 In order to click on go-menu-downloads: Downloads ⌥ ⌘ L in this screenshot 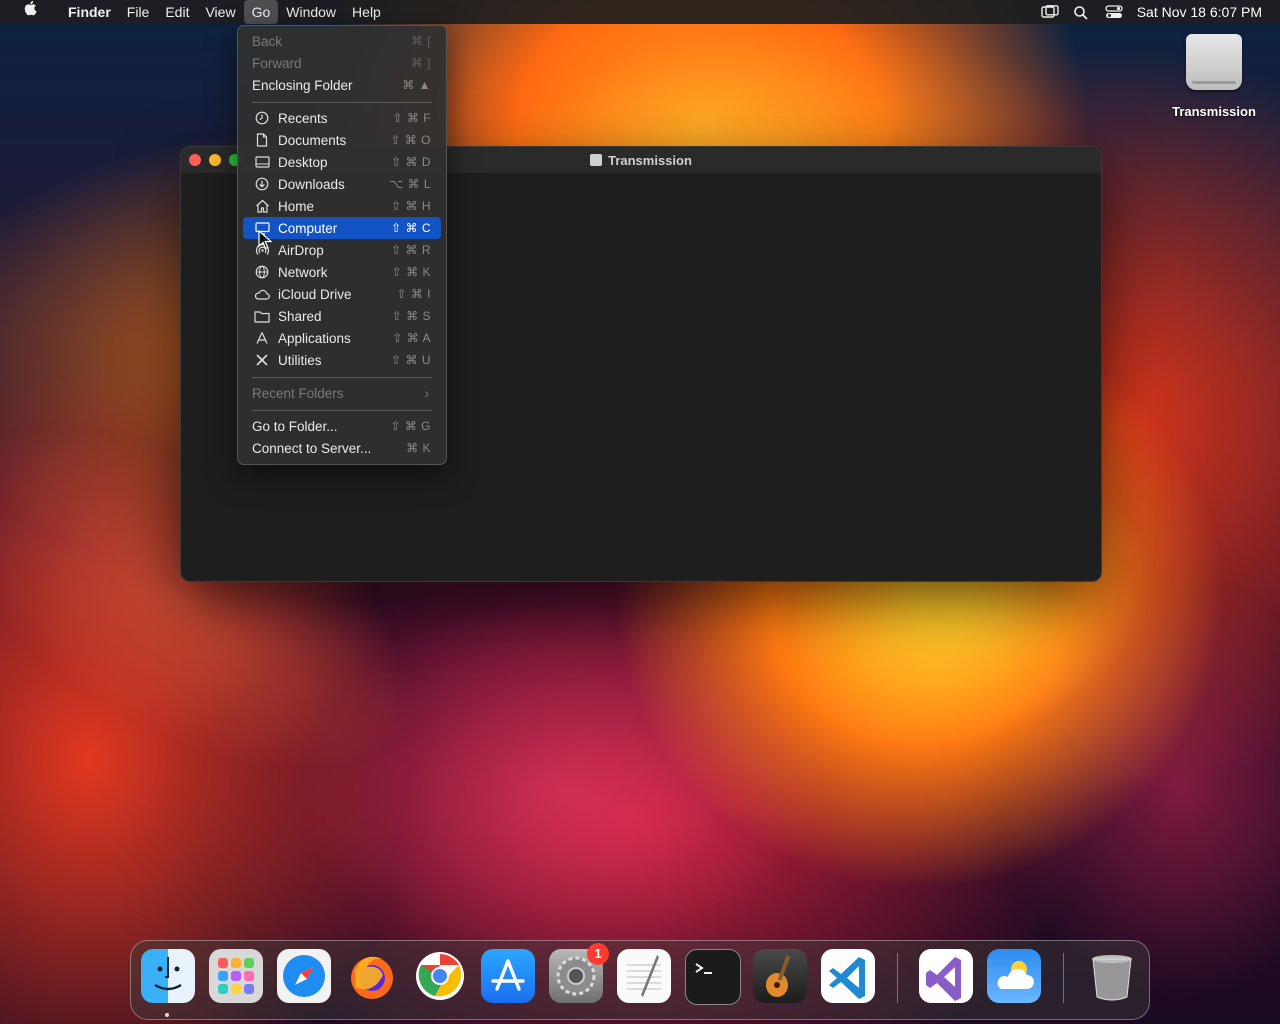, I will do `click(342, 184)`.